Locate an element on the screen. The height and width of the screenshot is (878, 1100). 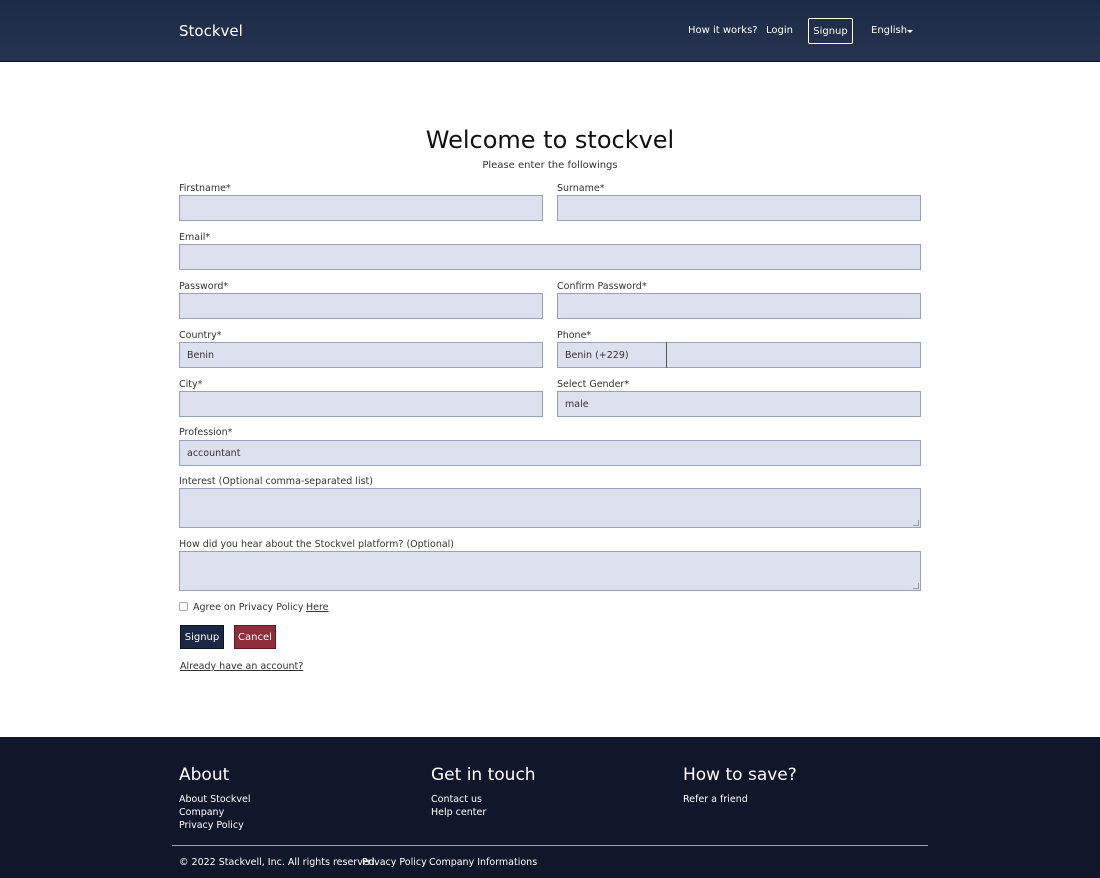
footer-save-heading: How to save? is located at coordinates (740, 775).